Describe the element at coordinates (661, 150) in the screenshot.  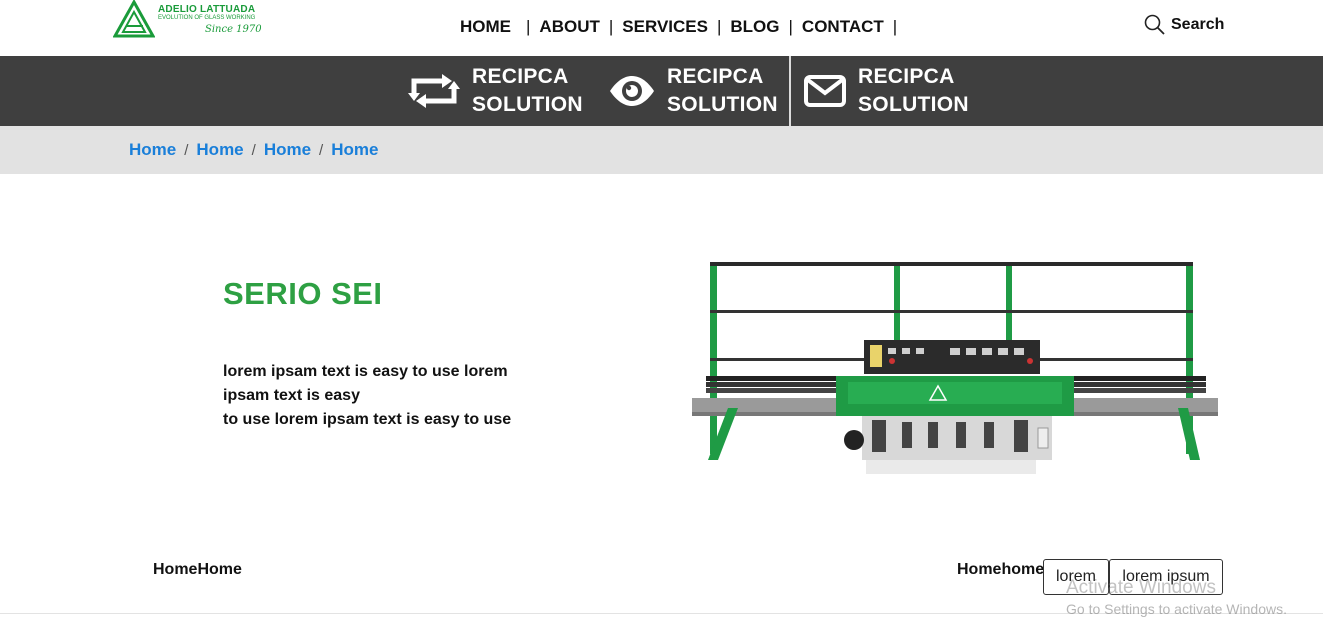
I see `breadcrumb: Home / Home / Home / Home` at that location.